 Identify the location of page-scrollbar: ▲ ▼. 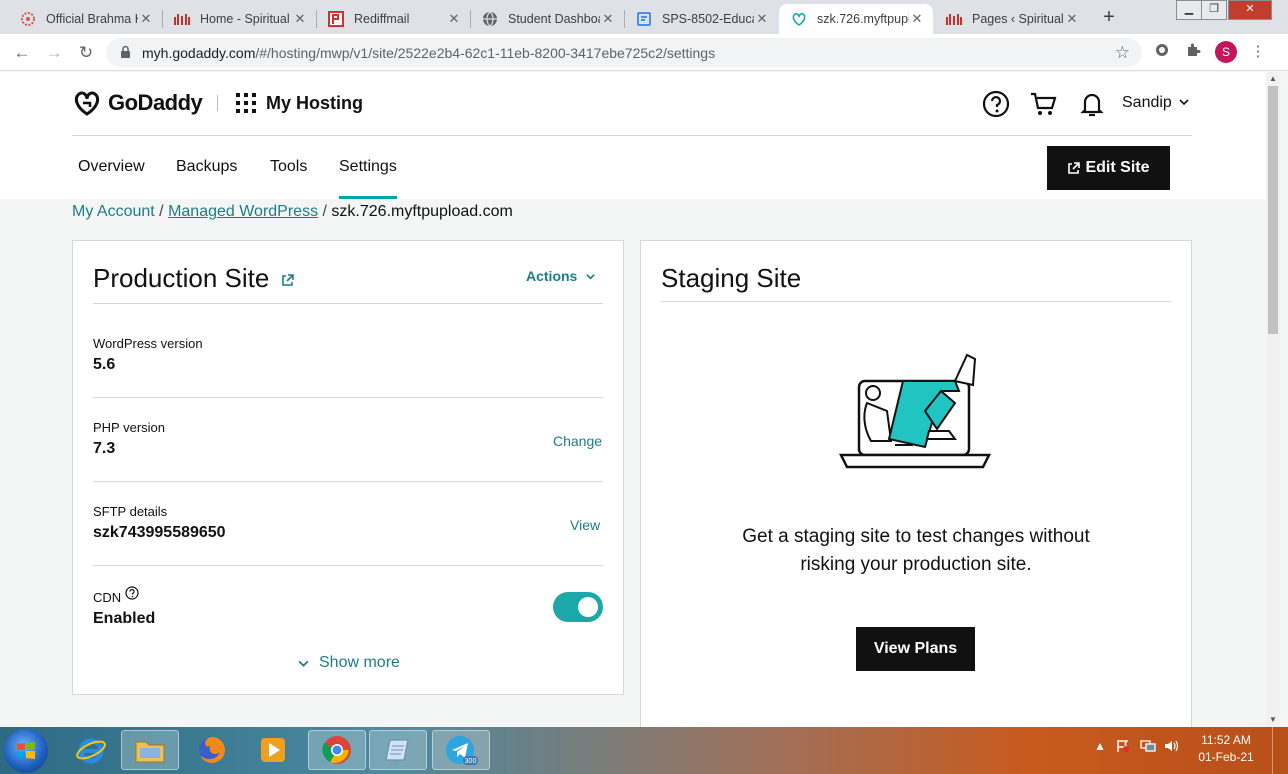
(1273, 399).